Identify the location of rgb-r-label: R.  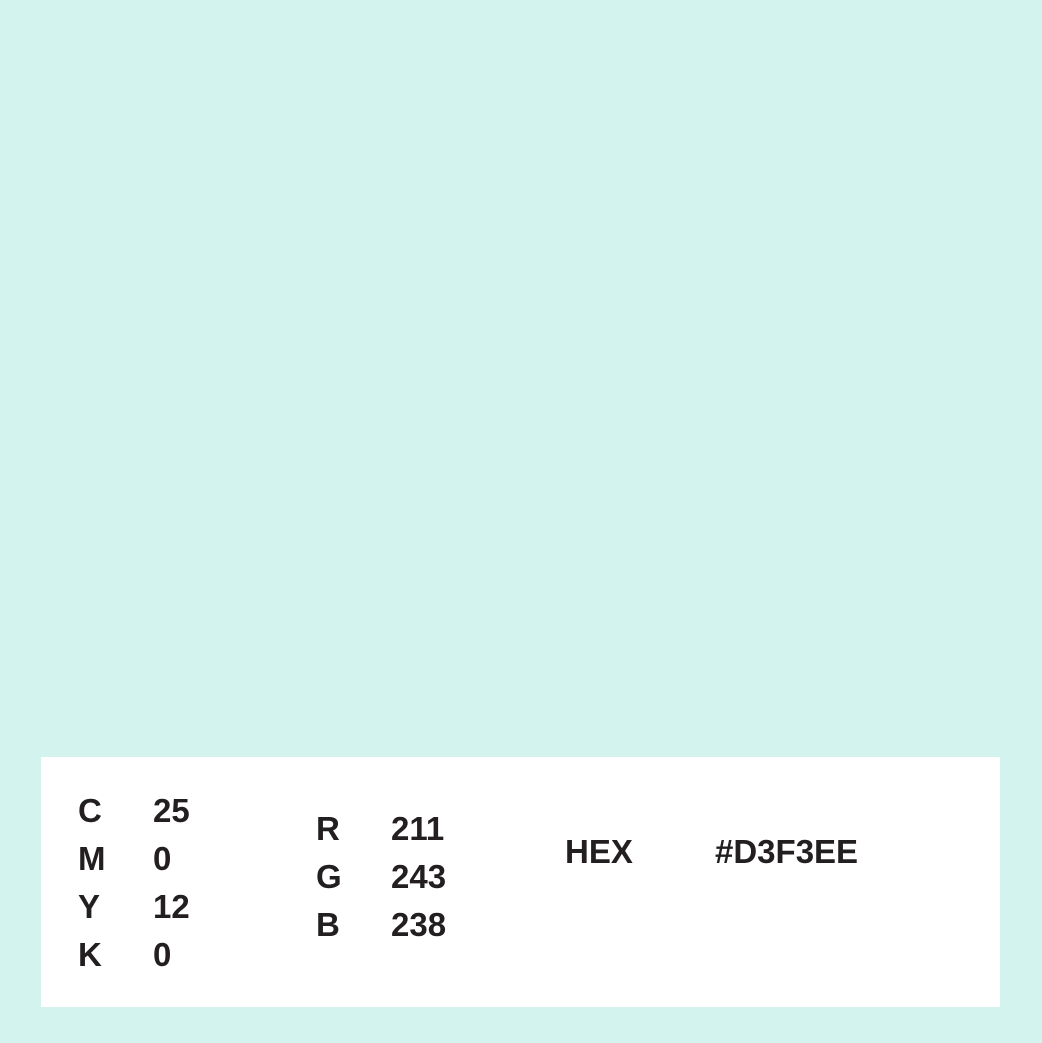
(328, 828).